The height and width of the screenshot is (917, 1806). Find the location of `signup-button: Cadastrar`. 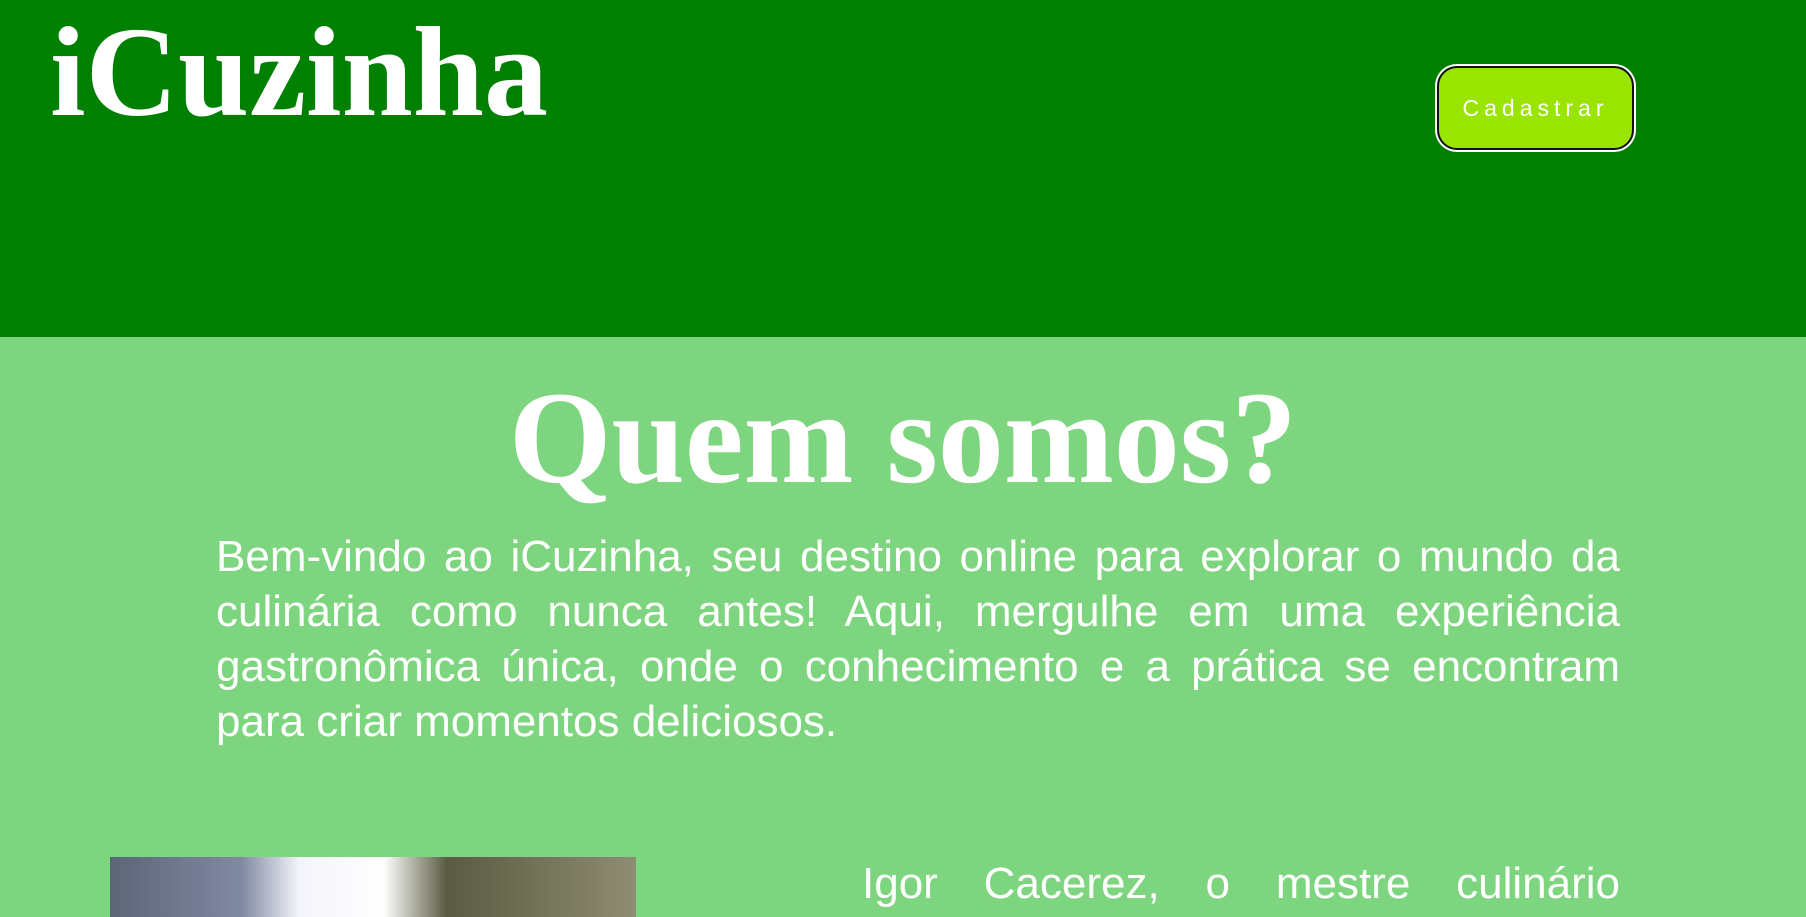

signup-button: Cadastrar is located at coordinates (1535, 108).